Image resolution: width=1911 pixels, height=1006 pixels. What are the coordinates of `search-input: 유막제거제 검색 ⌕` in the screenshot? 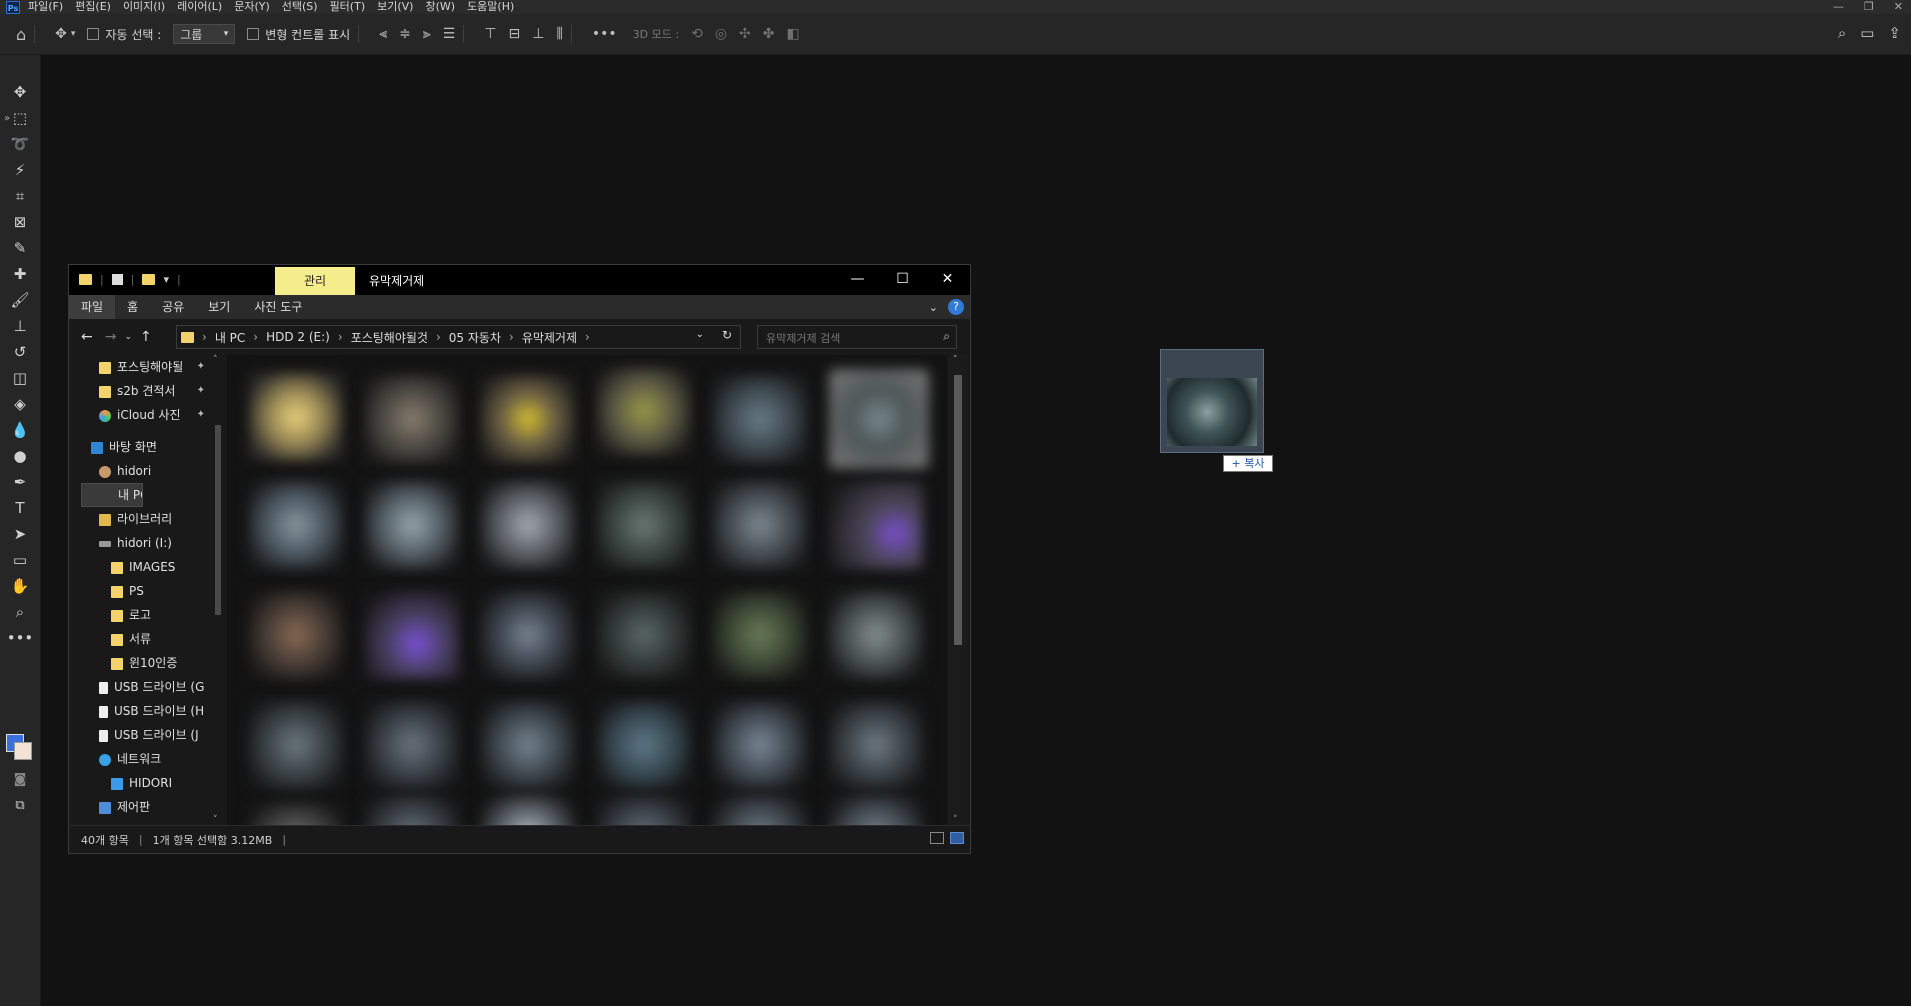 It's located at (857, 337).